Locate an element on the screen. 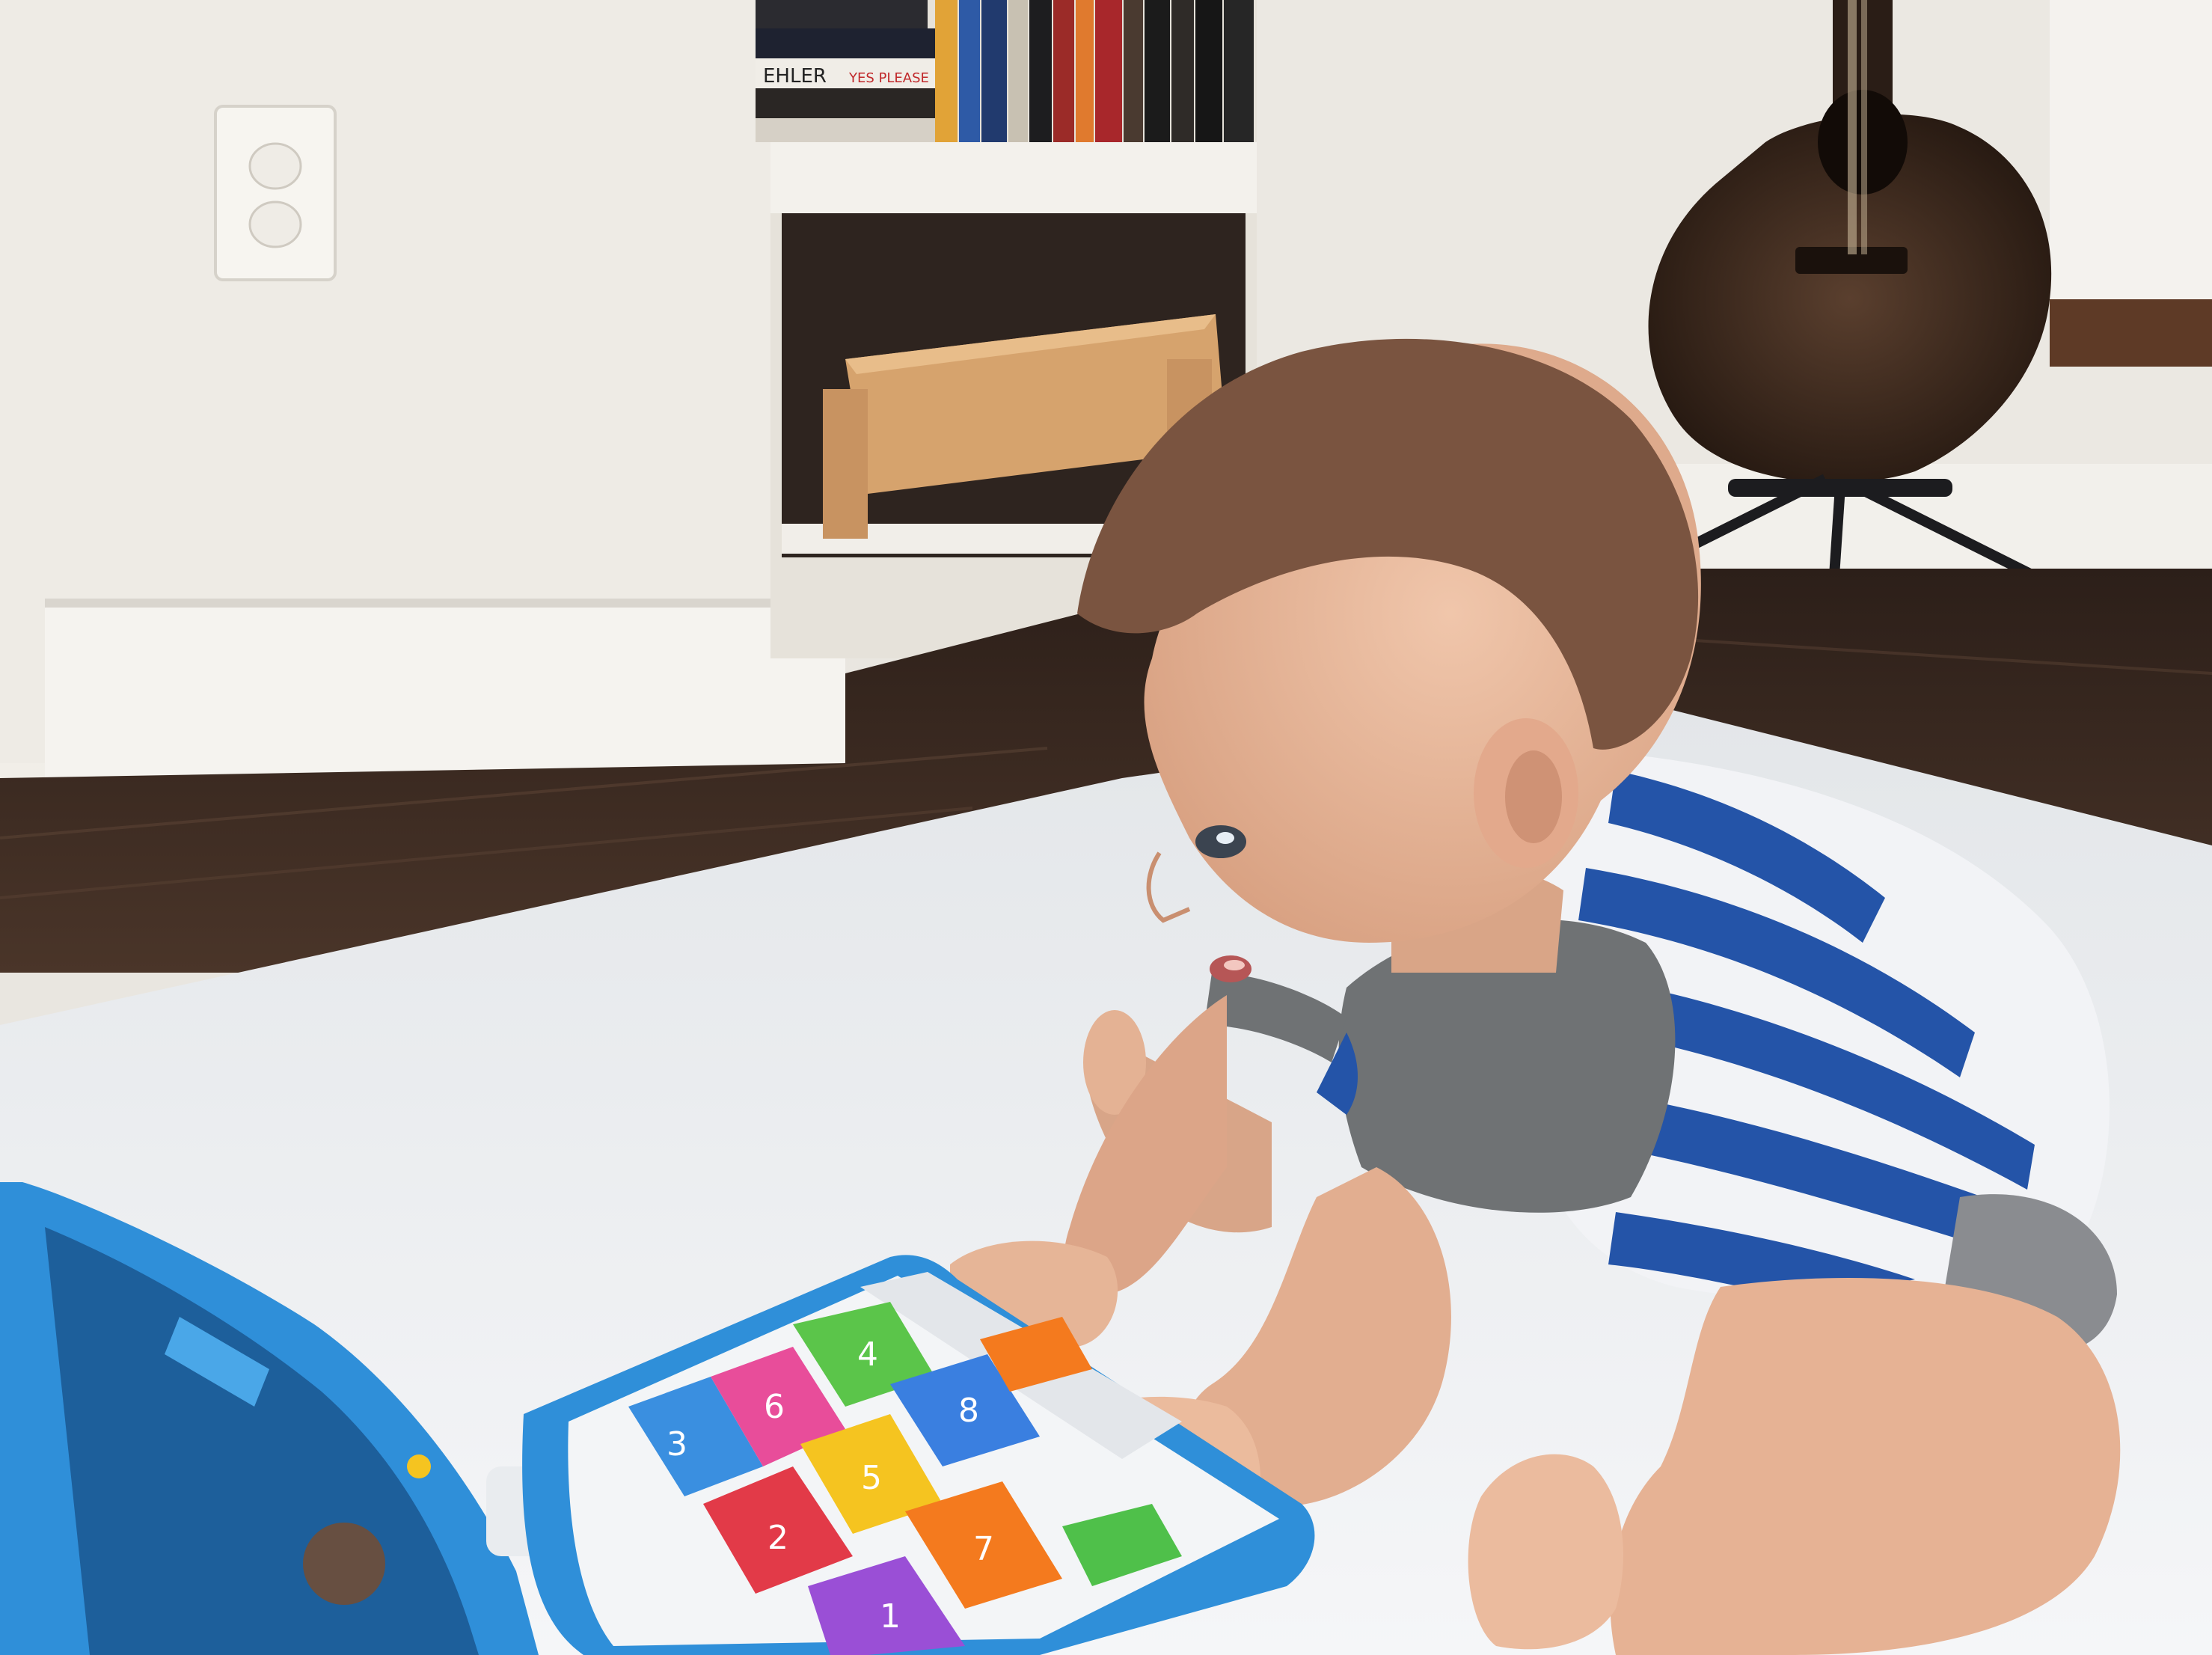 The image size is (2212, 1655). book-spine-text-2: YES PLEASE is located at coordinates (888, 78).